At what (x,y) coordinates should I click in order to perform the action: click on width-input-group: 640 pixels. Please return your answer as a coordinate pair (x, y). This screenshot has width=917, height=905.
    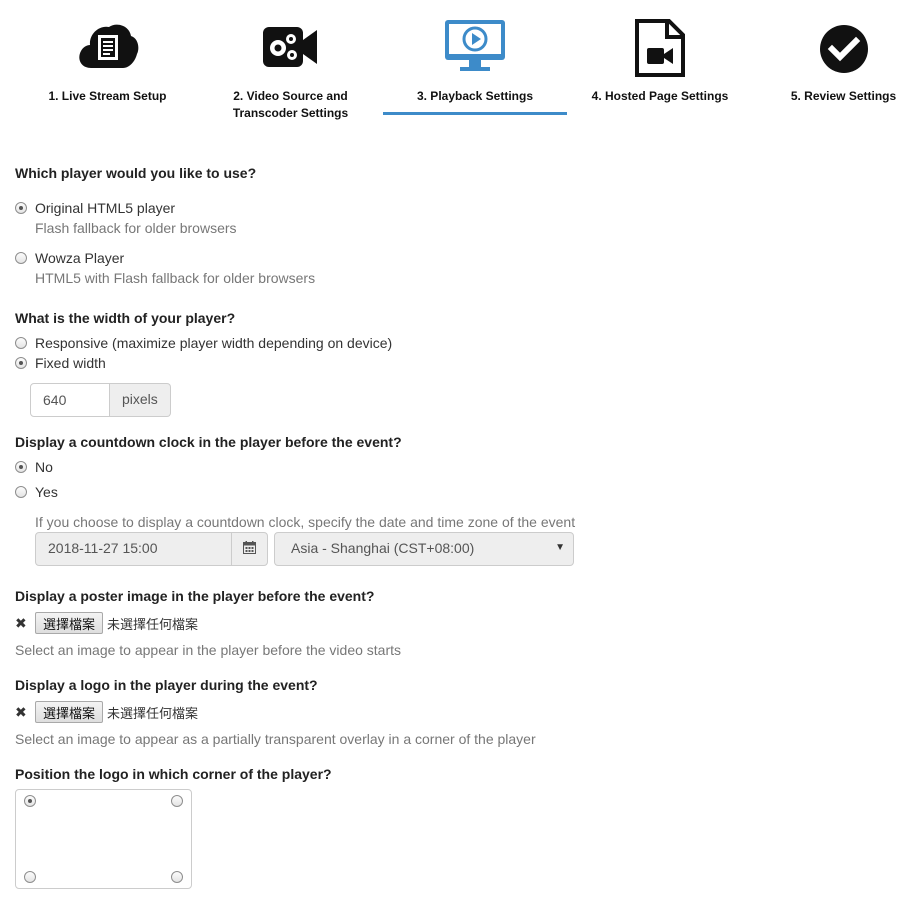
    Looking at the image, I should click on (100, 400).